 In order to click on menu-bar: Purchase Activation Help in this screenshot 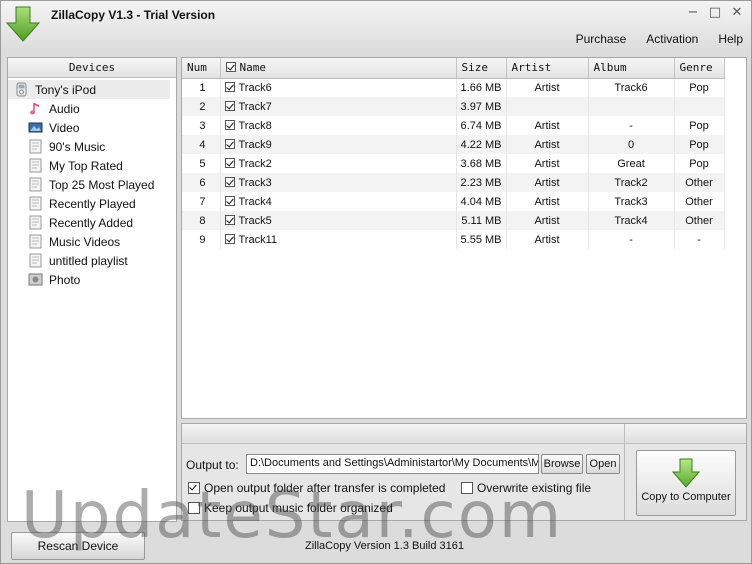, I will do `click(659, 39)`.